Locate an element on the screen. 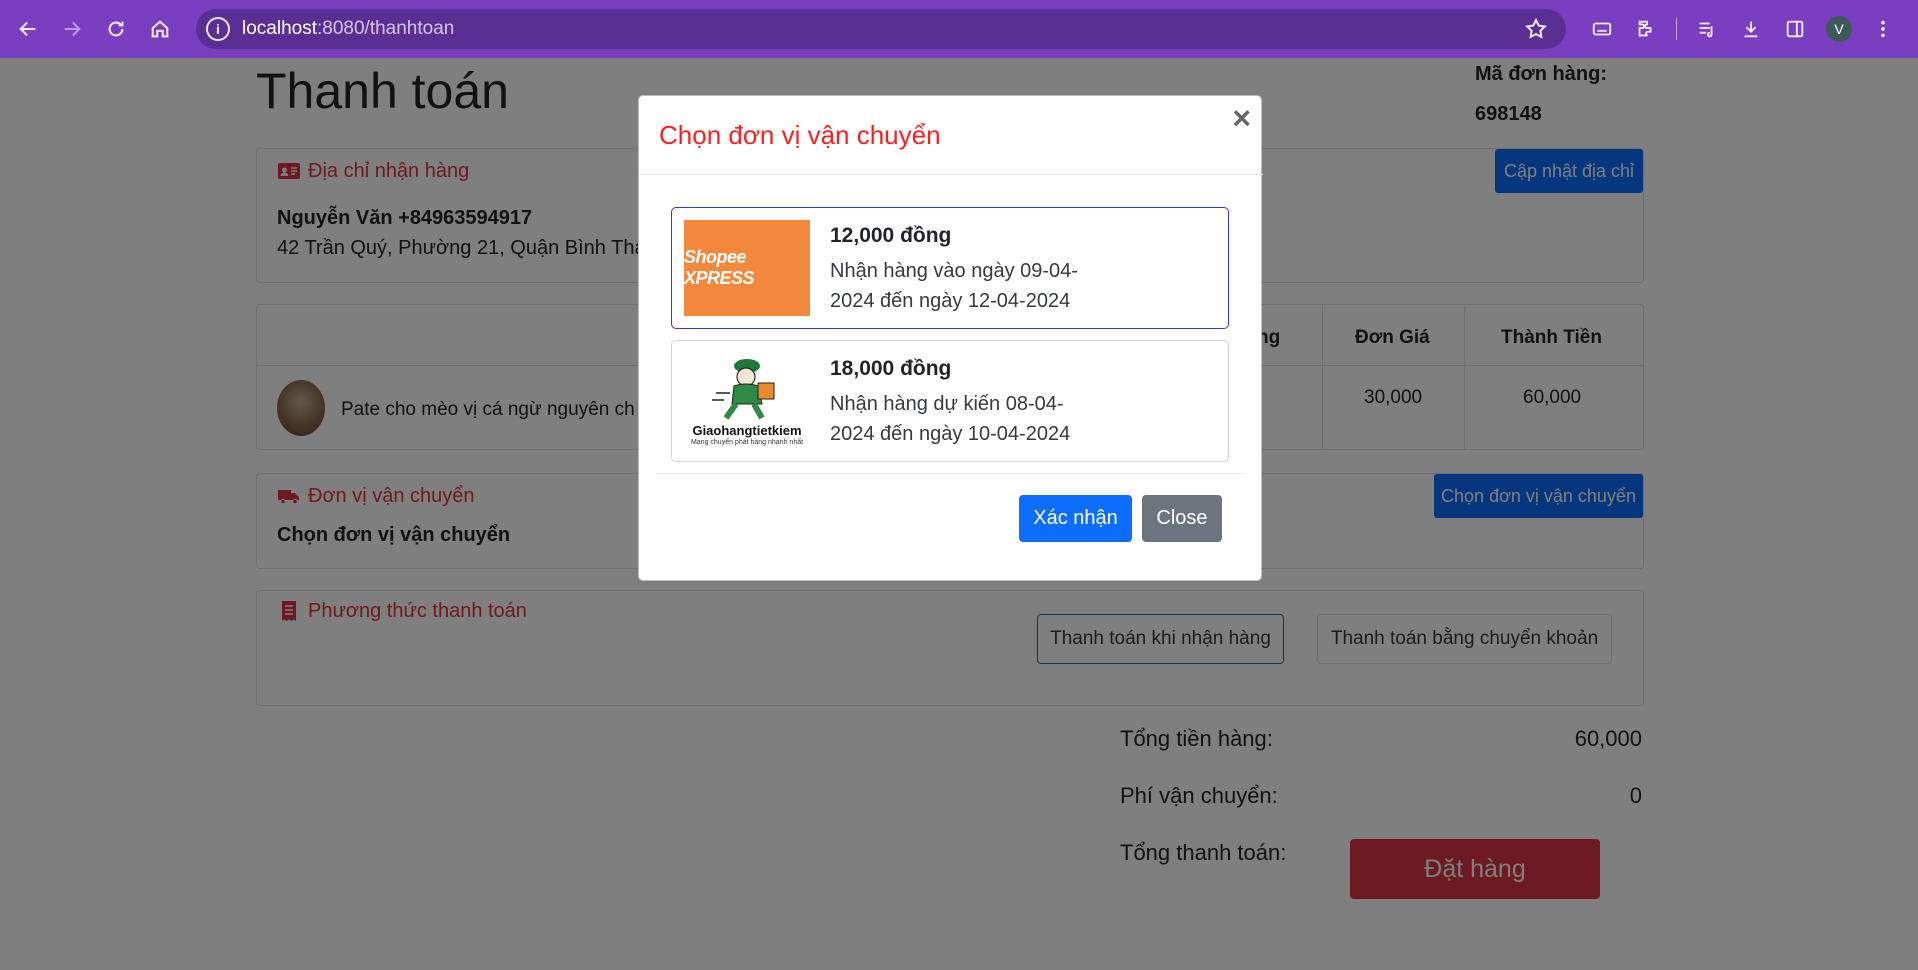 This screenshot has width=1918, height=970. option-price: 12,000 đồng is located at coordinates (891, 235).